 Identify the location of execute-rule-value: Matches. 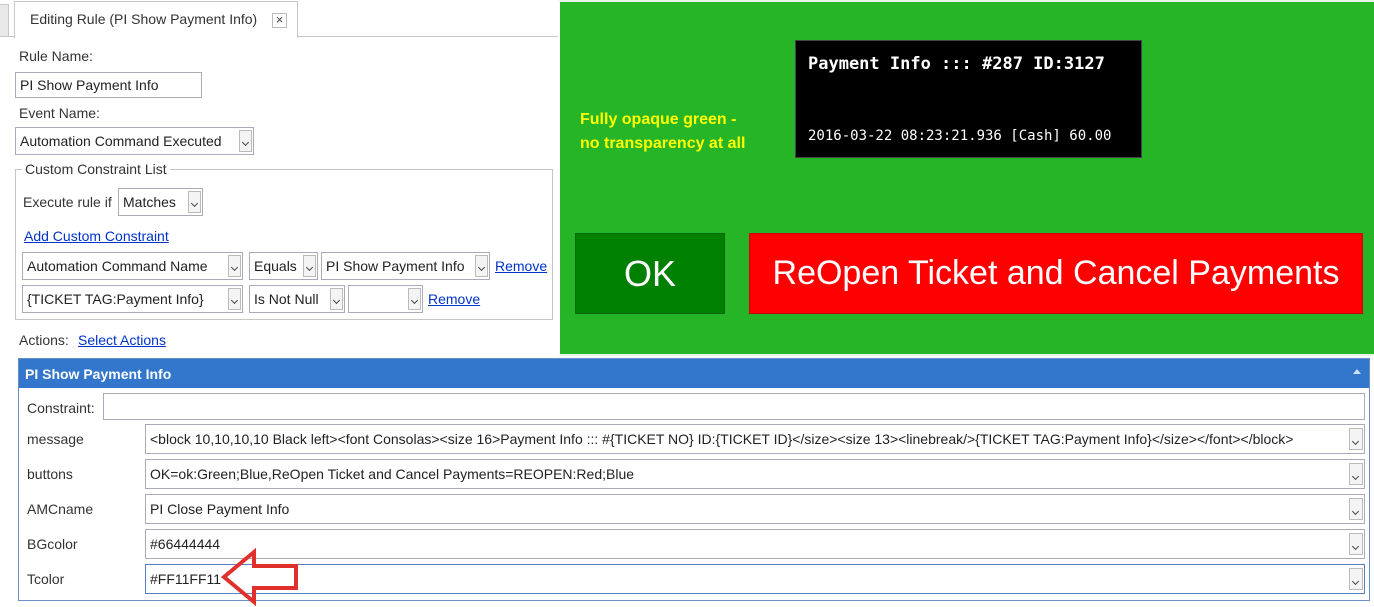
(149, 202).